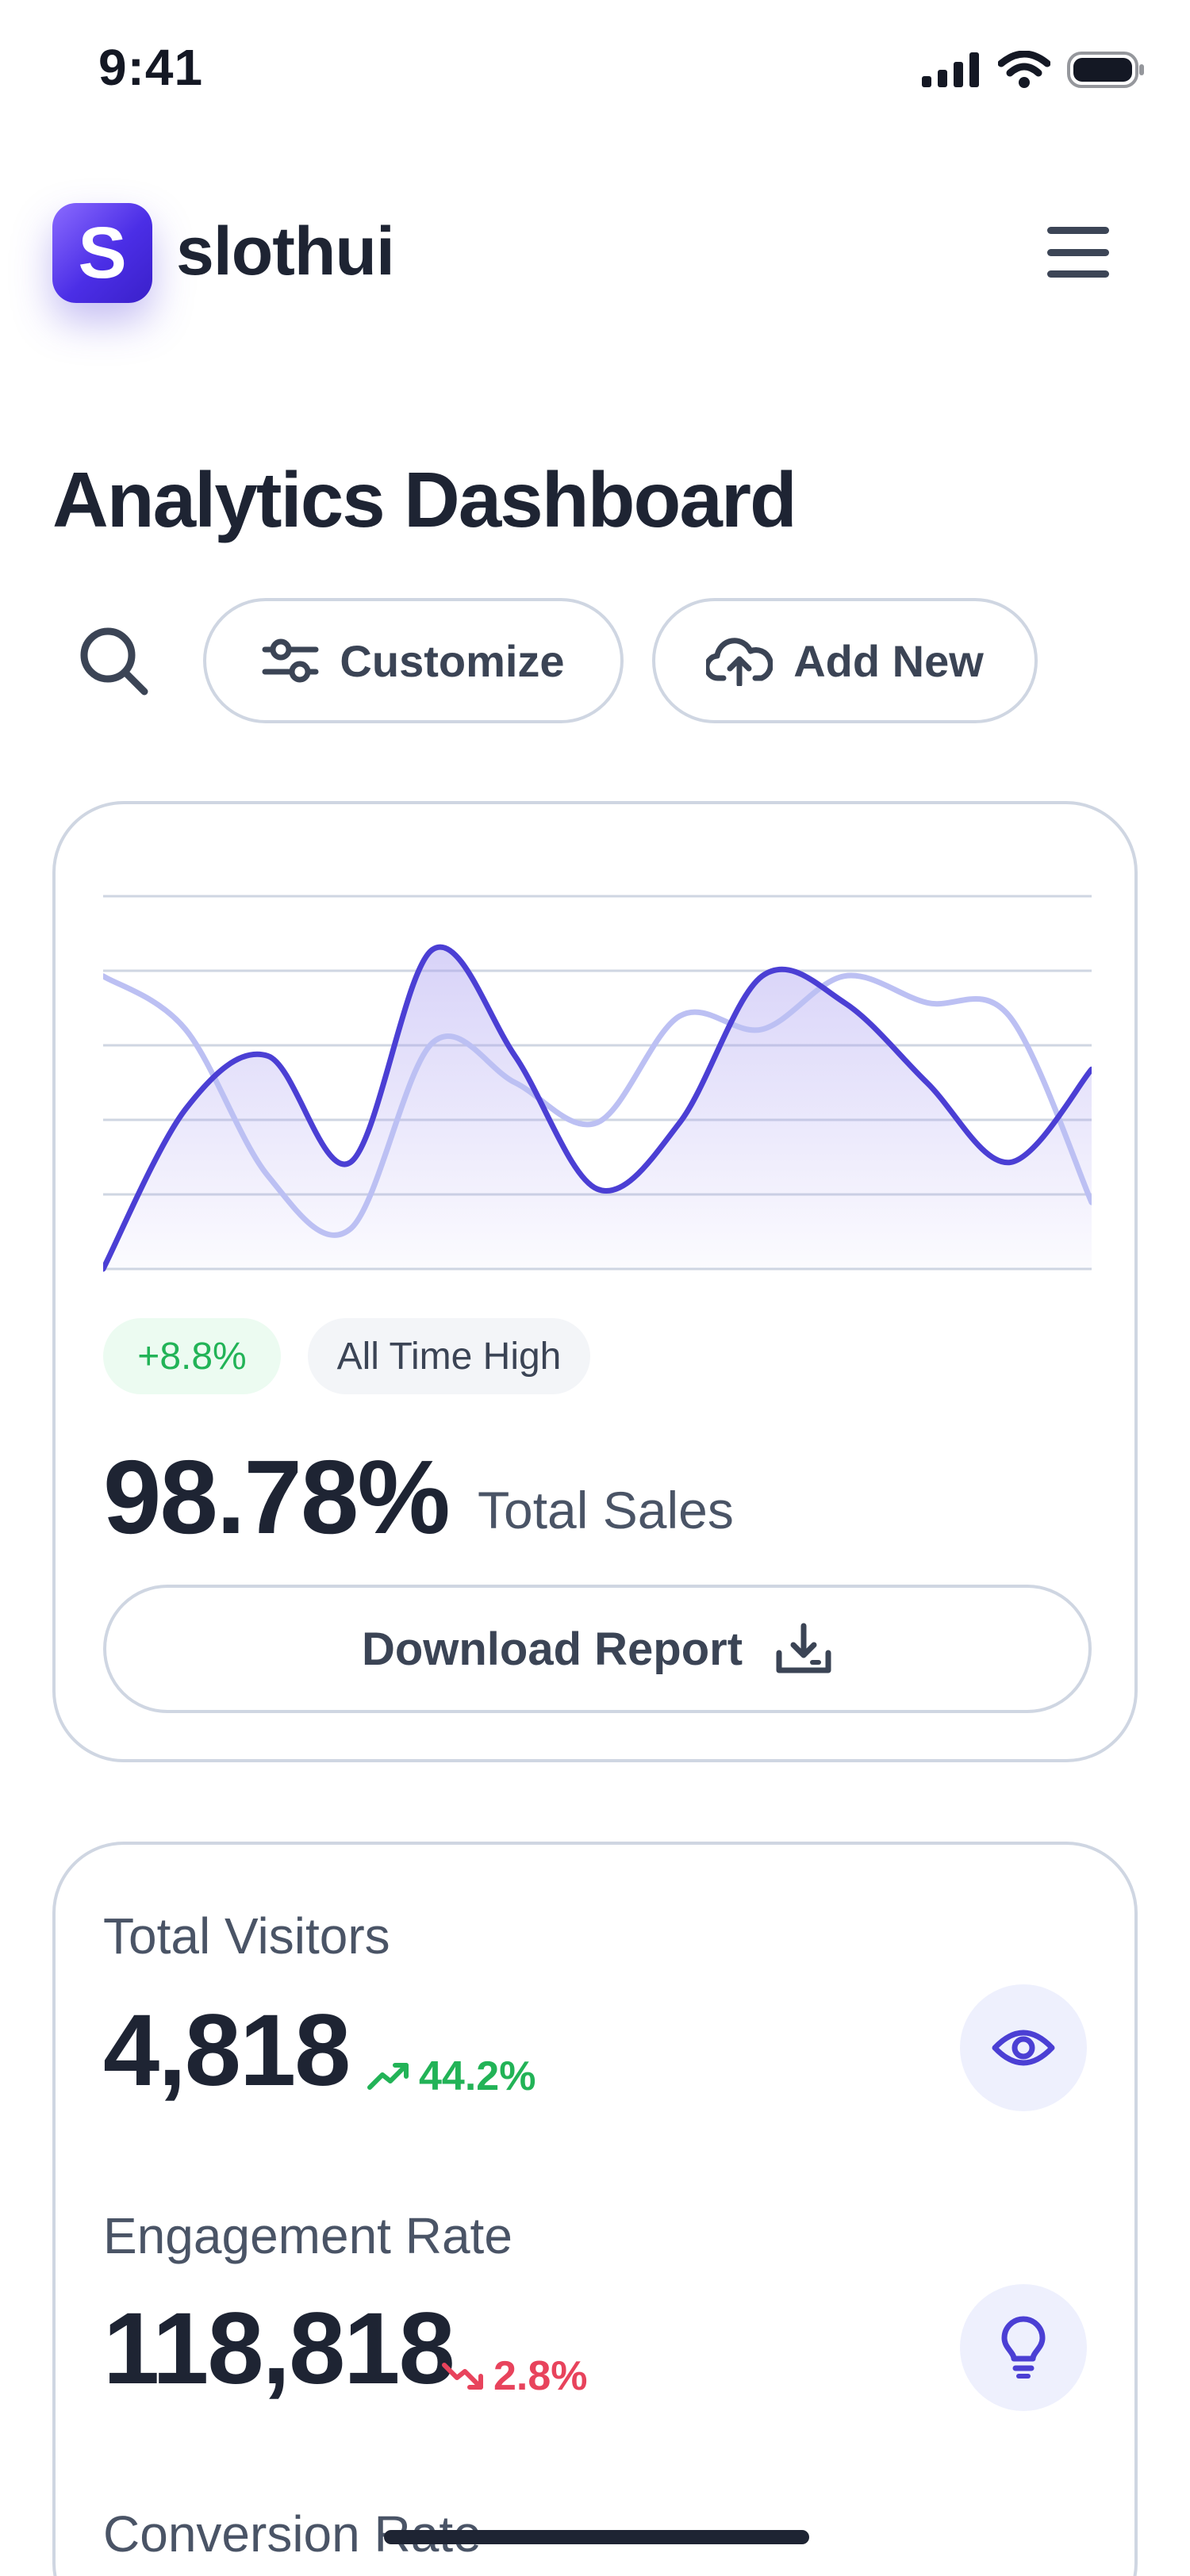  I want to click on customize-label: Customize, so click(452, 661).